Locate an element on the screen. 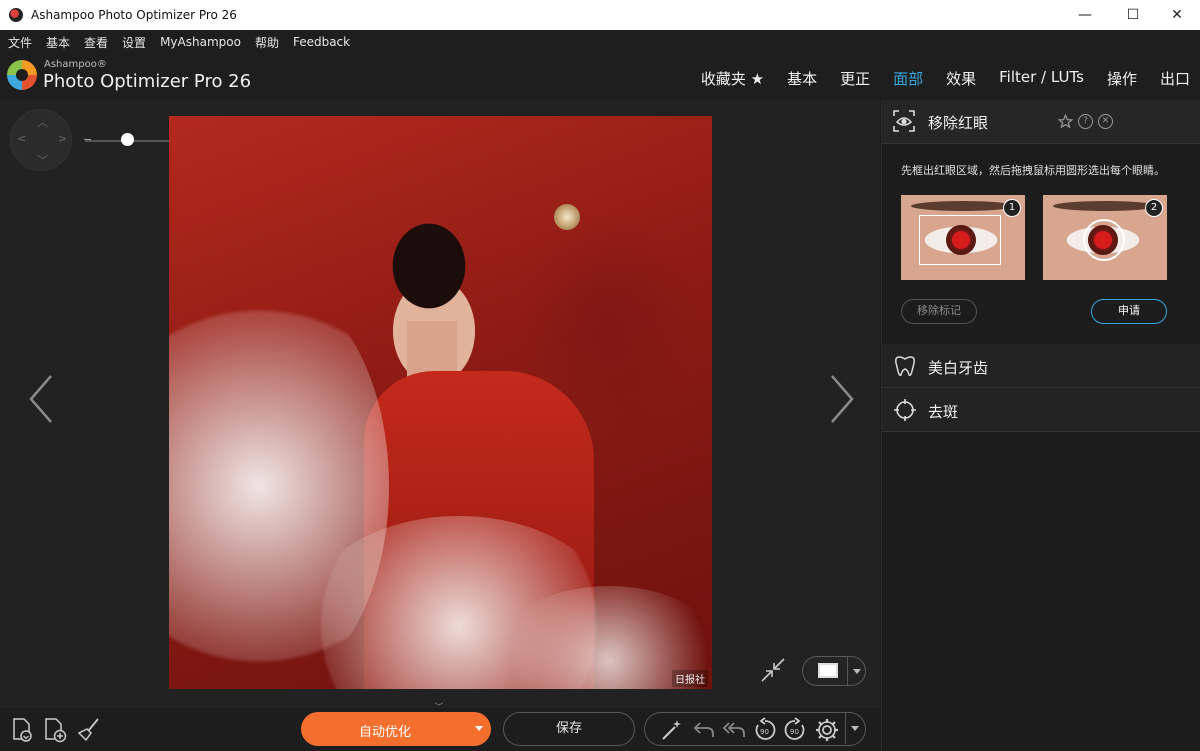 This screenshot has width=1200, height=751. nav-correct: 更正 is located at coordinates (855, 78).